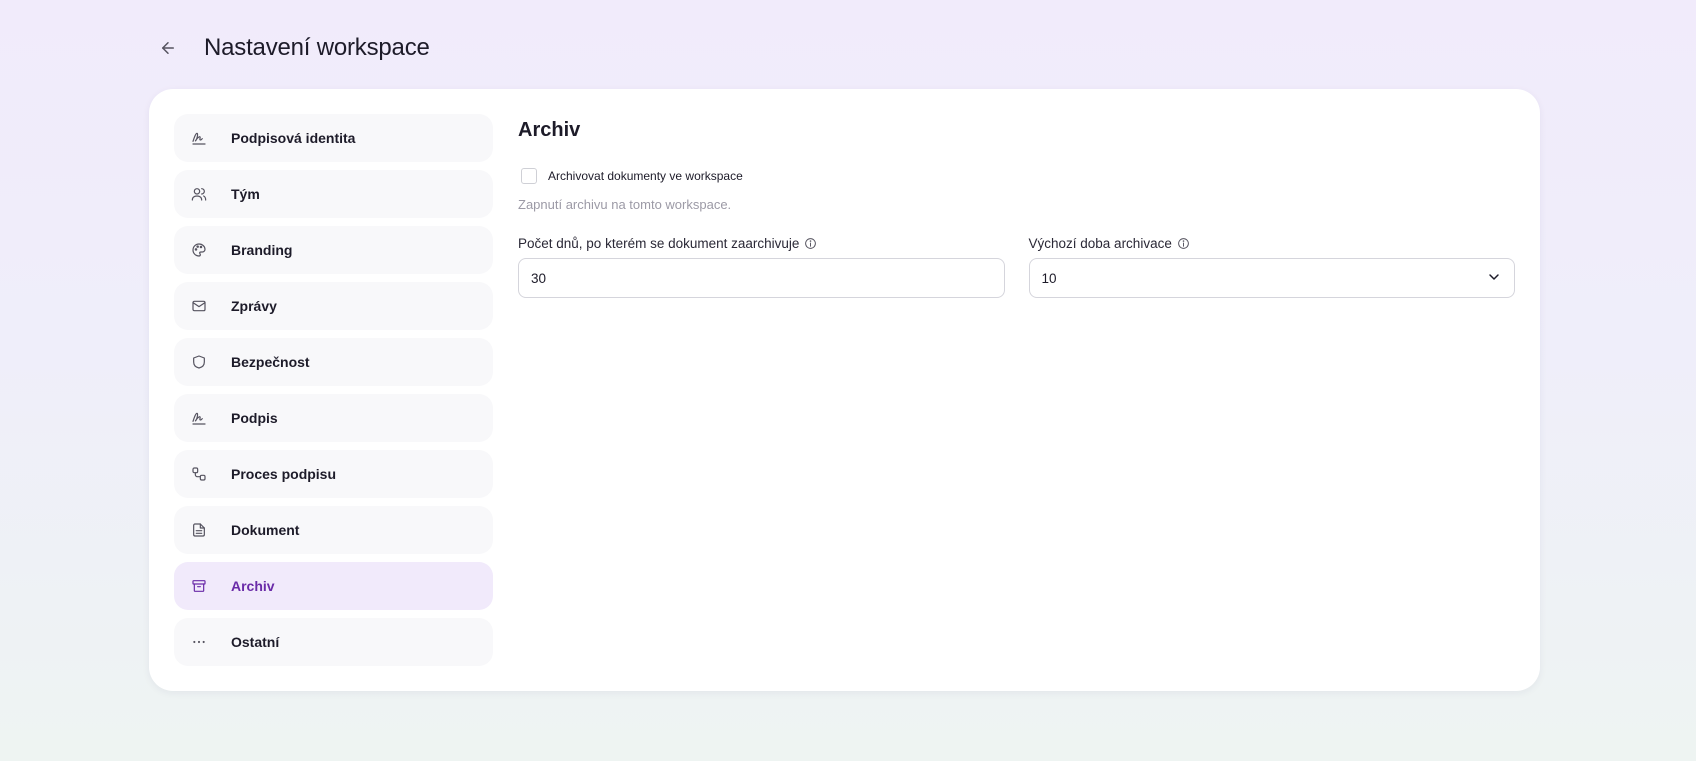  Describe the element at coordinates (1049, 278) in the screenshot. I see `duration-select-value: 10` at that location.